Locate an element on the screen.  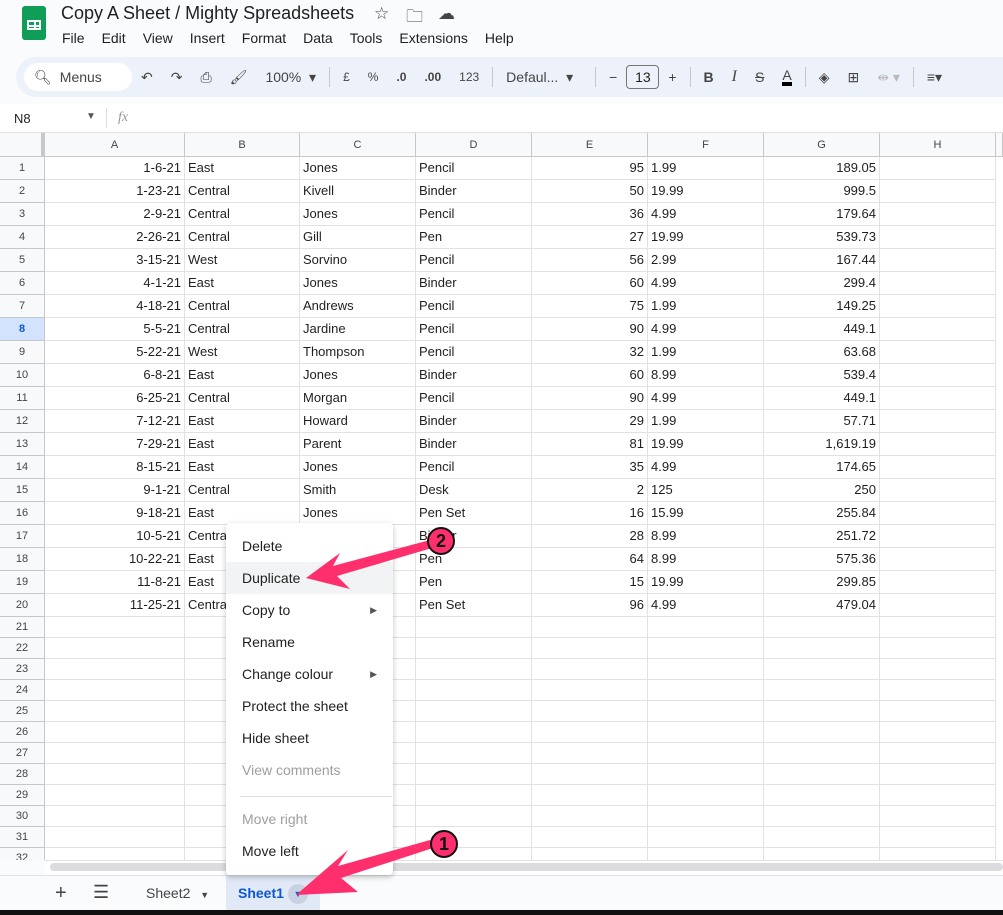
cell: 449.1 is located at coordinates (822, 329).